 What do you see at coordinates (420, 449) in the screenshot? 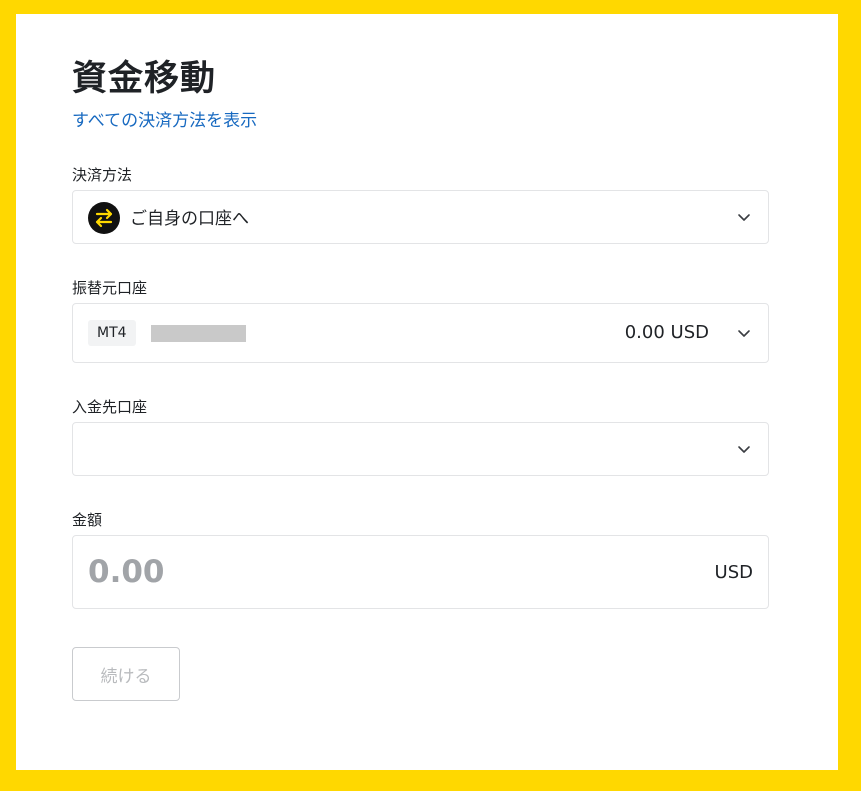
I see `destination-account-select` at bounding box center [420, 449].